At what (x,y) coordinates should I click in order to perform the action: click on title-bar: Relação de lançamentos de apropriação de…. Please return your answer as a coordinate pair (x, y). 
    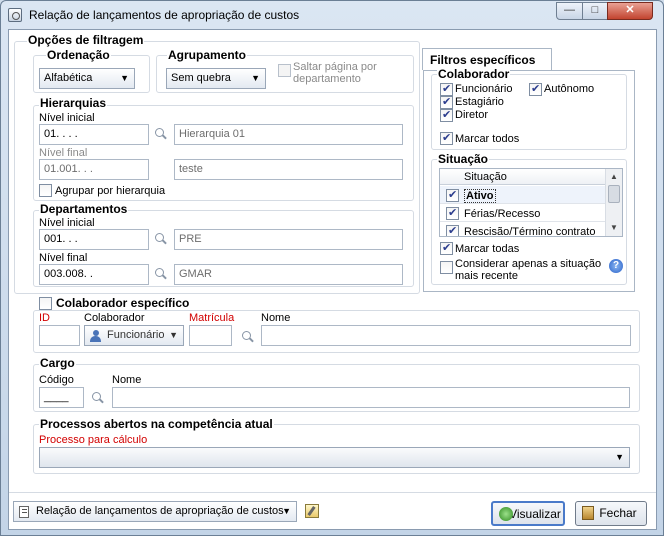
    Looking at the image, I should click on (332, 15).